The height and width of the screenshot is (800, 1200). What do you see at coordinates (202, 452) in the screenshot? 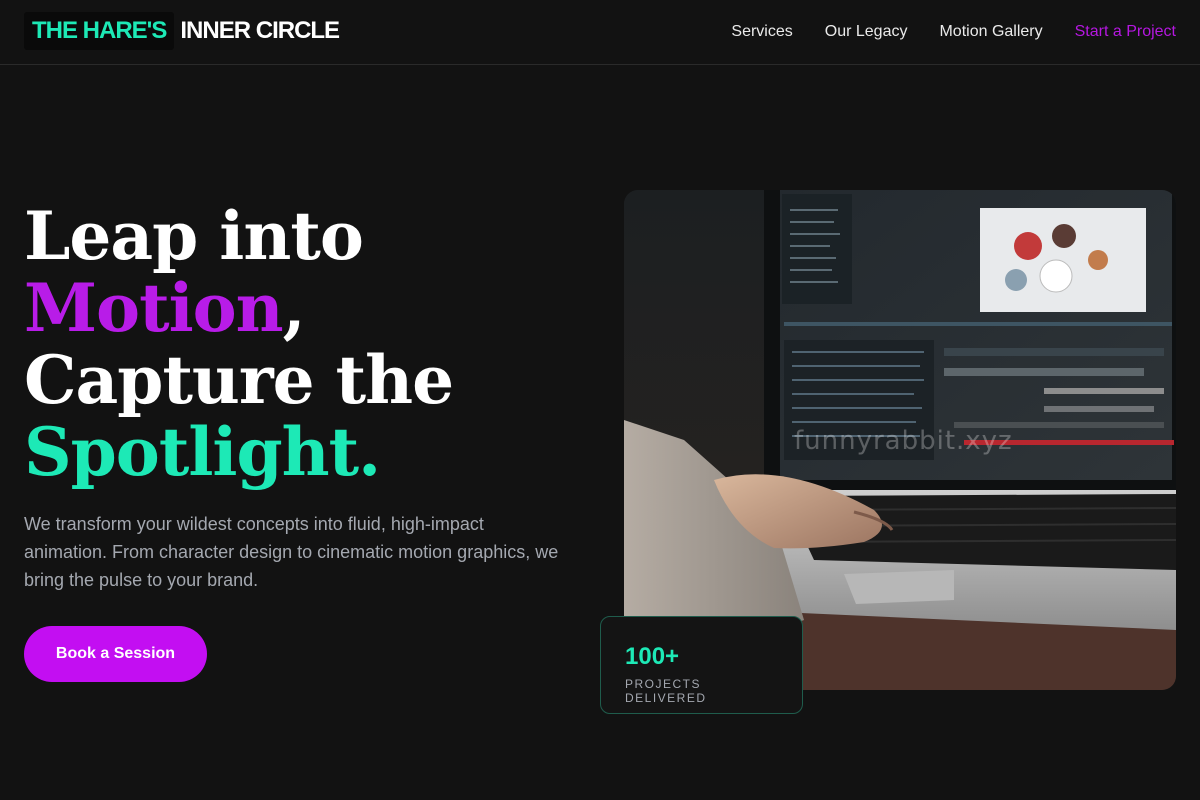
I see `hero-heading-spotlight: Spotlight.` at bounding box center [202, 452].